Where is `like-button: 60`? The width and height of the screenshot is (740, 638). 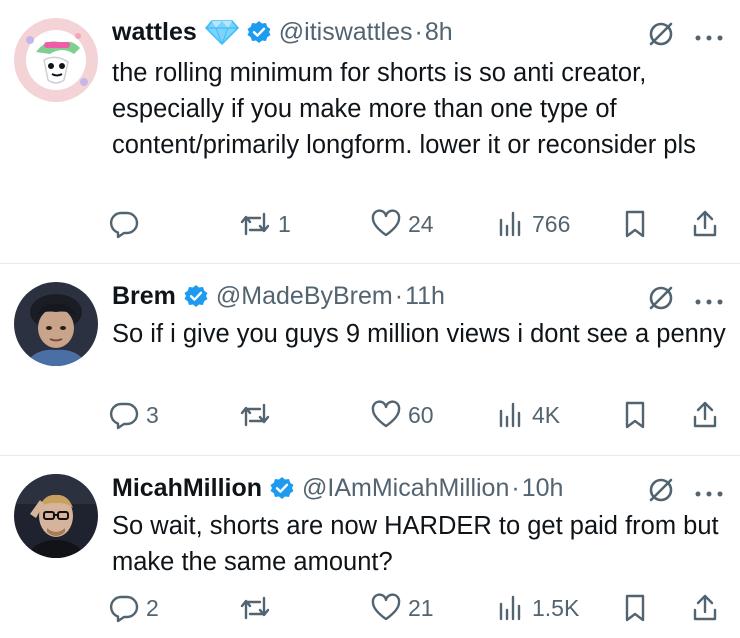 like-button: 60 is located at coordinates (402, 415).